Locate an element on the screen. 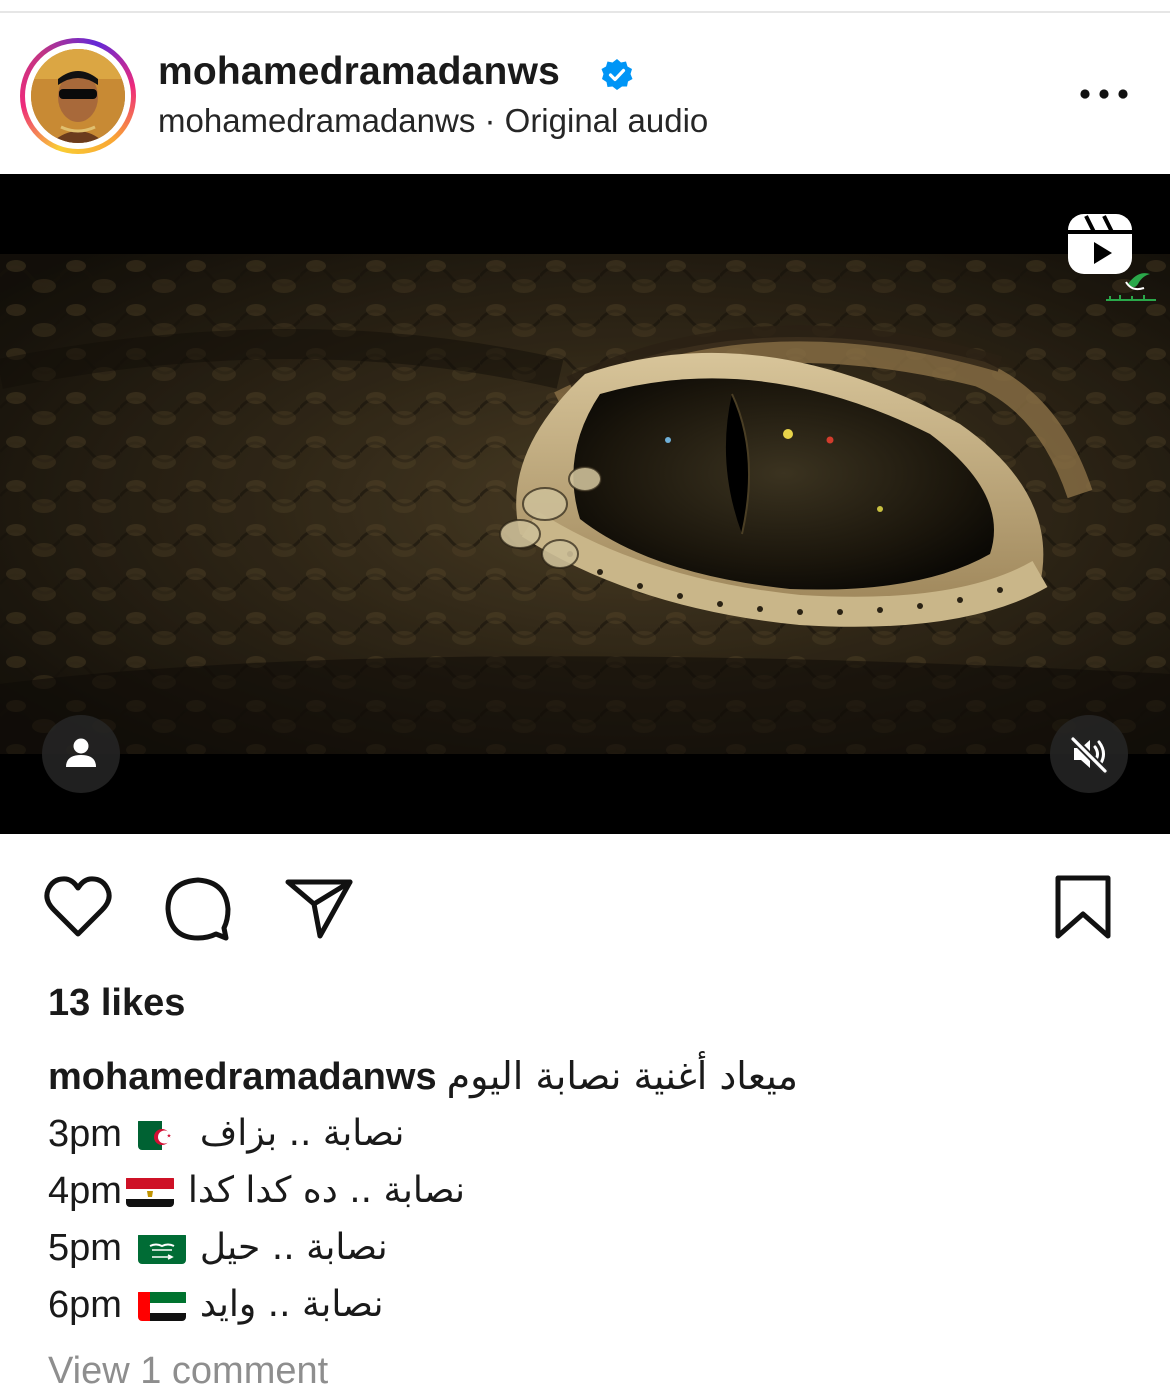 The image size is (1170, 1400). schedule-time: 6pm is located at coordinates (85, 1304).